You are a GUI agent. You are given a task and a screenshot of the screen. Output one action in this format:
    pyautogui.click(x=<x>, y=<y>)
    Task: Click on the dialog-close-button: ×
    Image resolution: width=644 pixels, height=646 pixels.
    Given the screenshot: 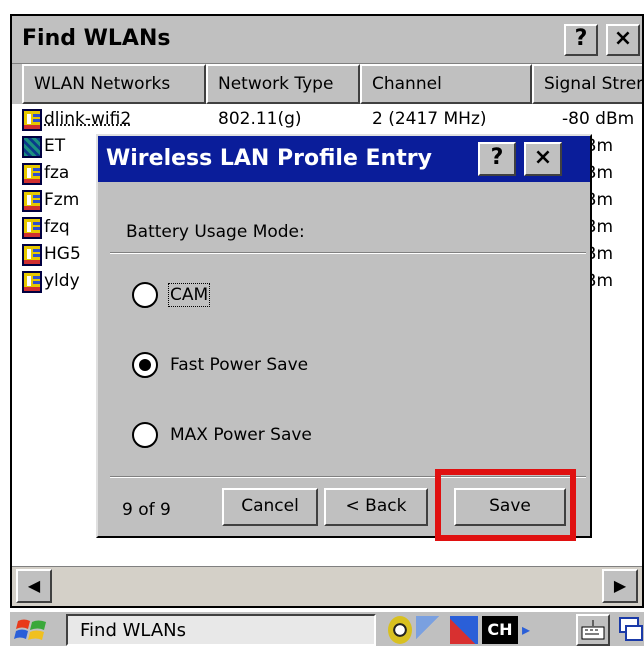 What is the action you would take?
    pyautogui.click(x=543, y=159)
    